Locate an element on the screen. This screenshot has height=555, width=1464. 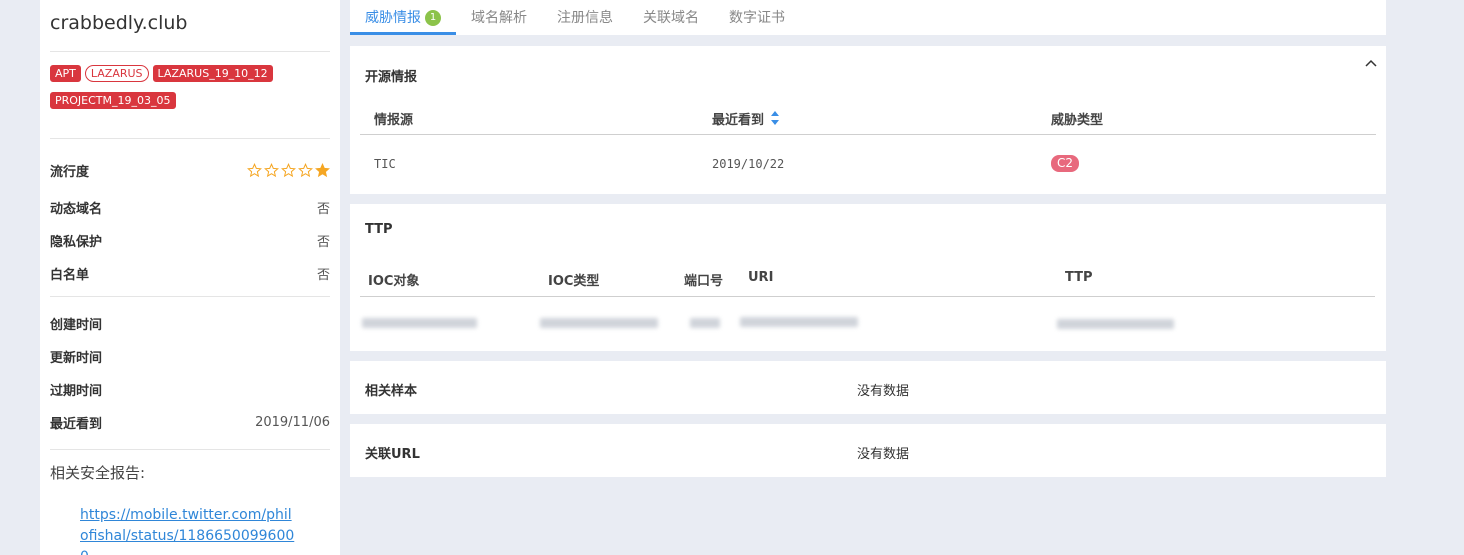
domain-attributes: 流行度 动态域名 否 隐私保护 否 白名单 否 is located at coordinates (190, 218).